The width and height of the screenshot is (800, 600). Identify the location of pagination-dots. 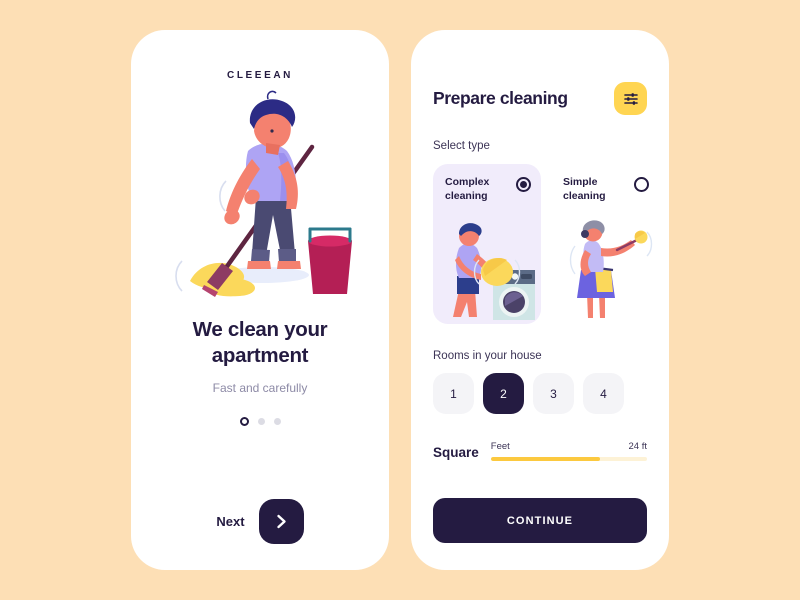
(260, 422).